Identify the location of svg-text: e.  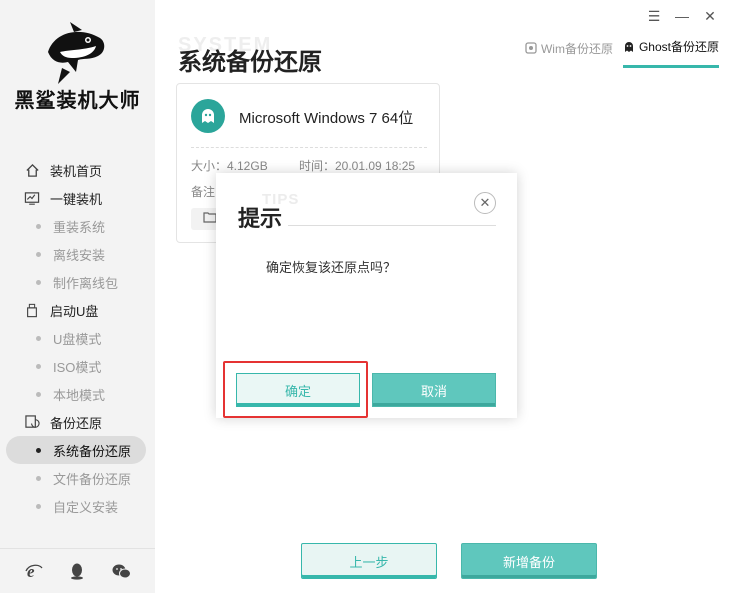
(31, 571).